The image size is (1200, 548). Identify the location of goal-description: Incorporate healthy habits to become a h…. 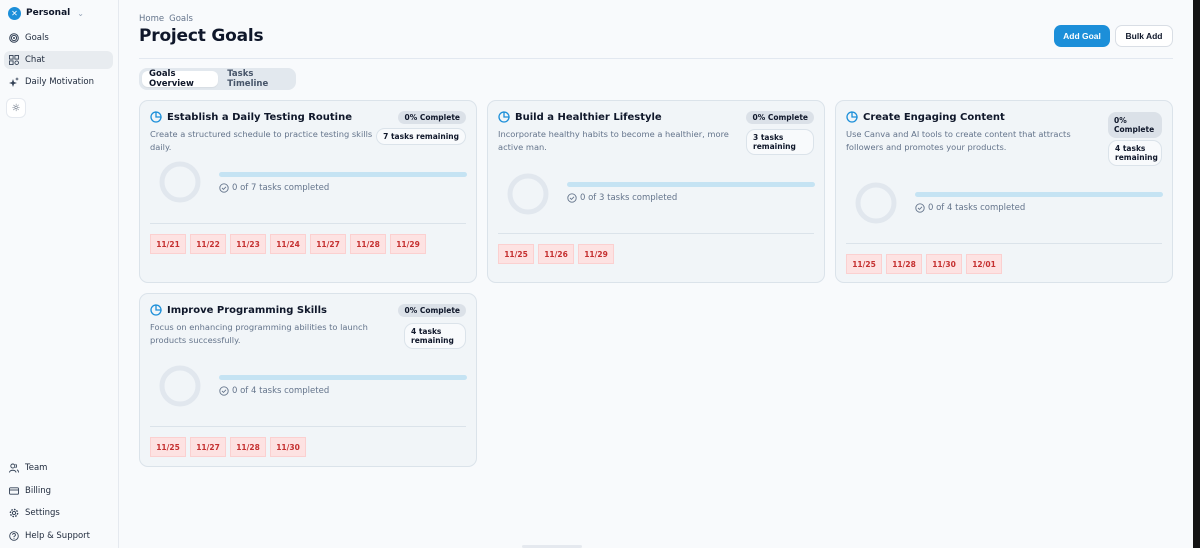
(613, 140).